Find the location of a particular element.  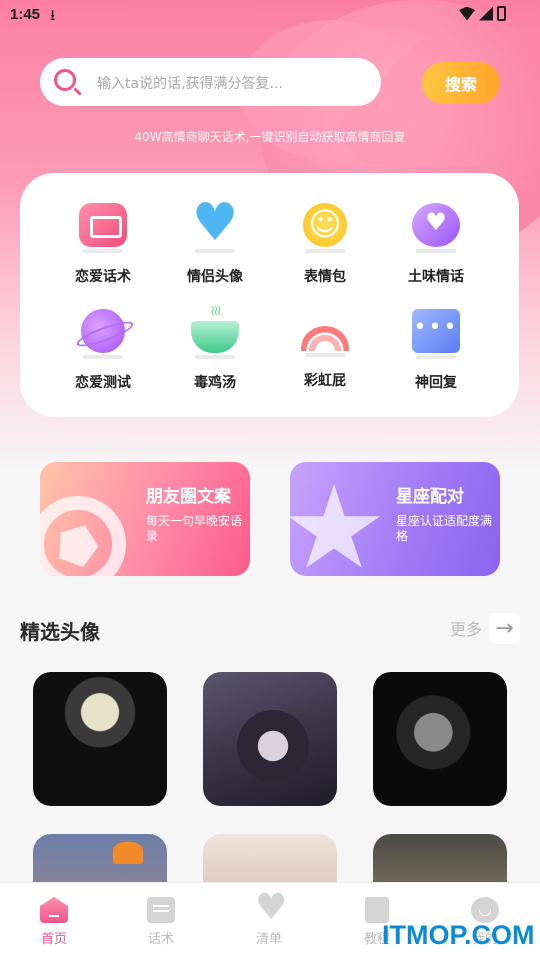

download-icon: ⭳ is located at coordinates (53, 15).